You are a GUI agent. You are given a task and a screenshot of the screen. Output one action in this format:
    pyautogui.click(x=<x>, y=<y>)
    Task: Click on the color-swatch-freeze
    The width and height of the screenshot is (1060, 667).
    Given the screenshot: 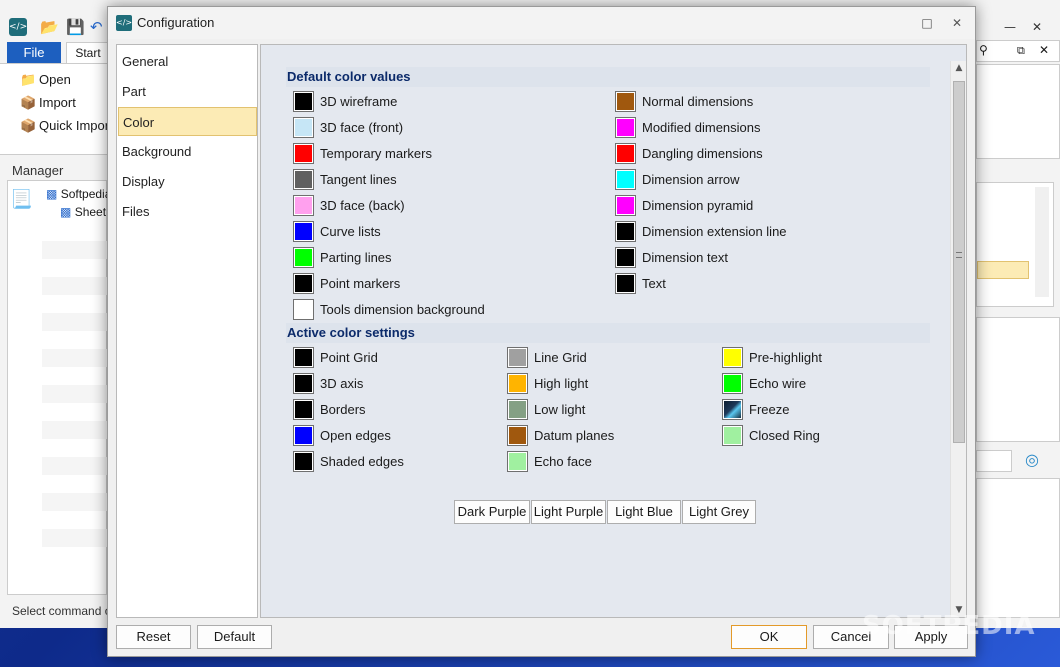 What is the action you would take?
    pyautogui.click(x=732, y=409)
    